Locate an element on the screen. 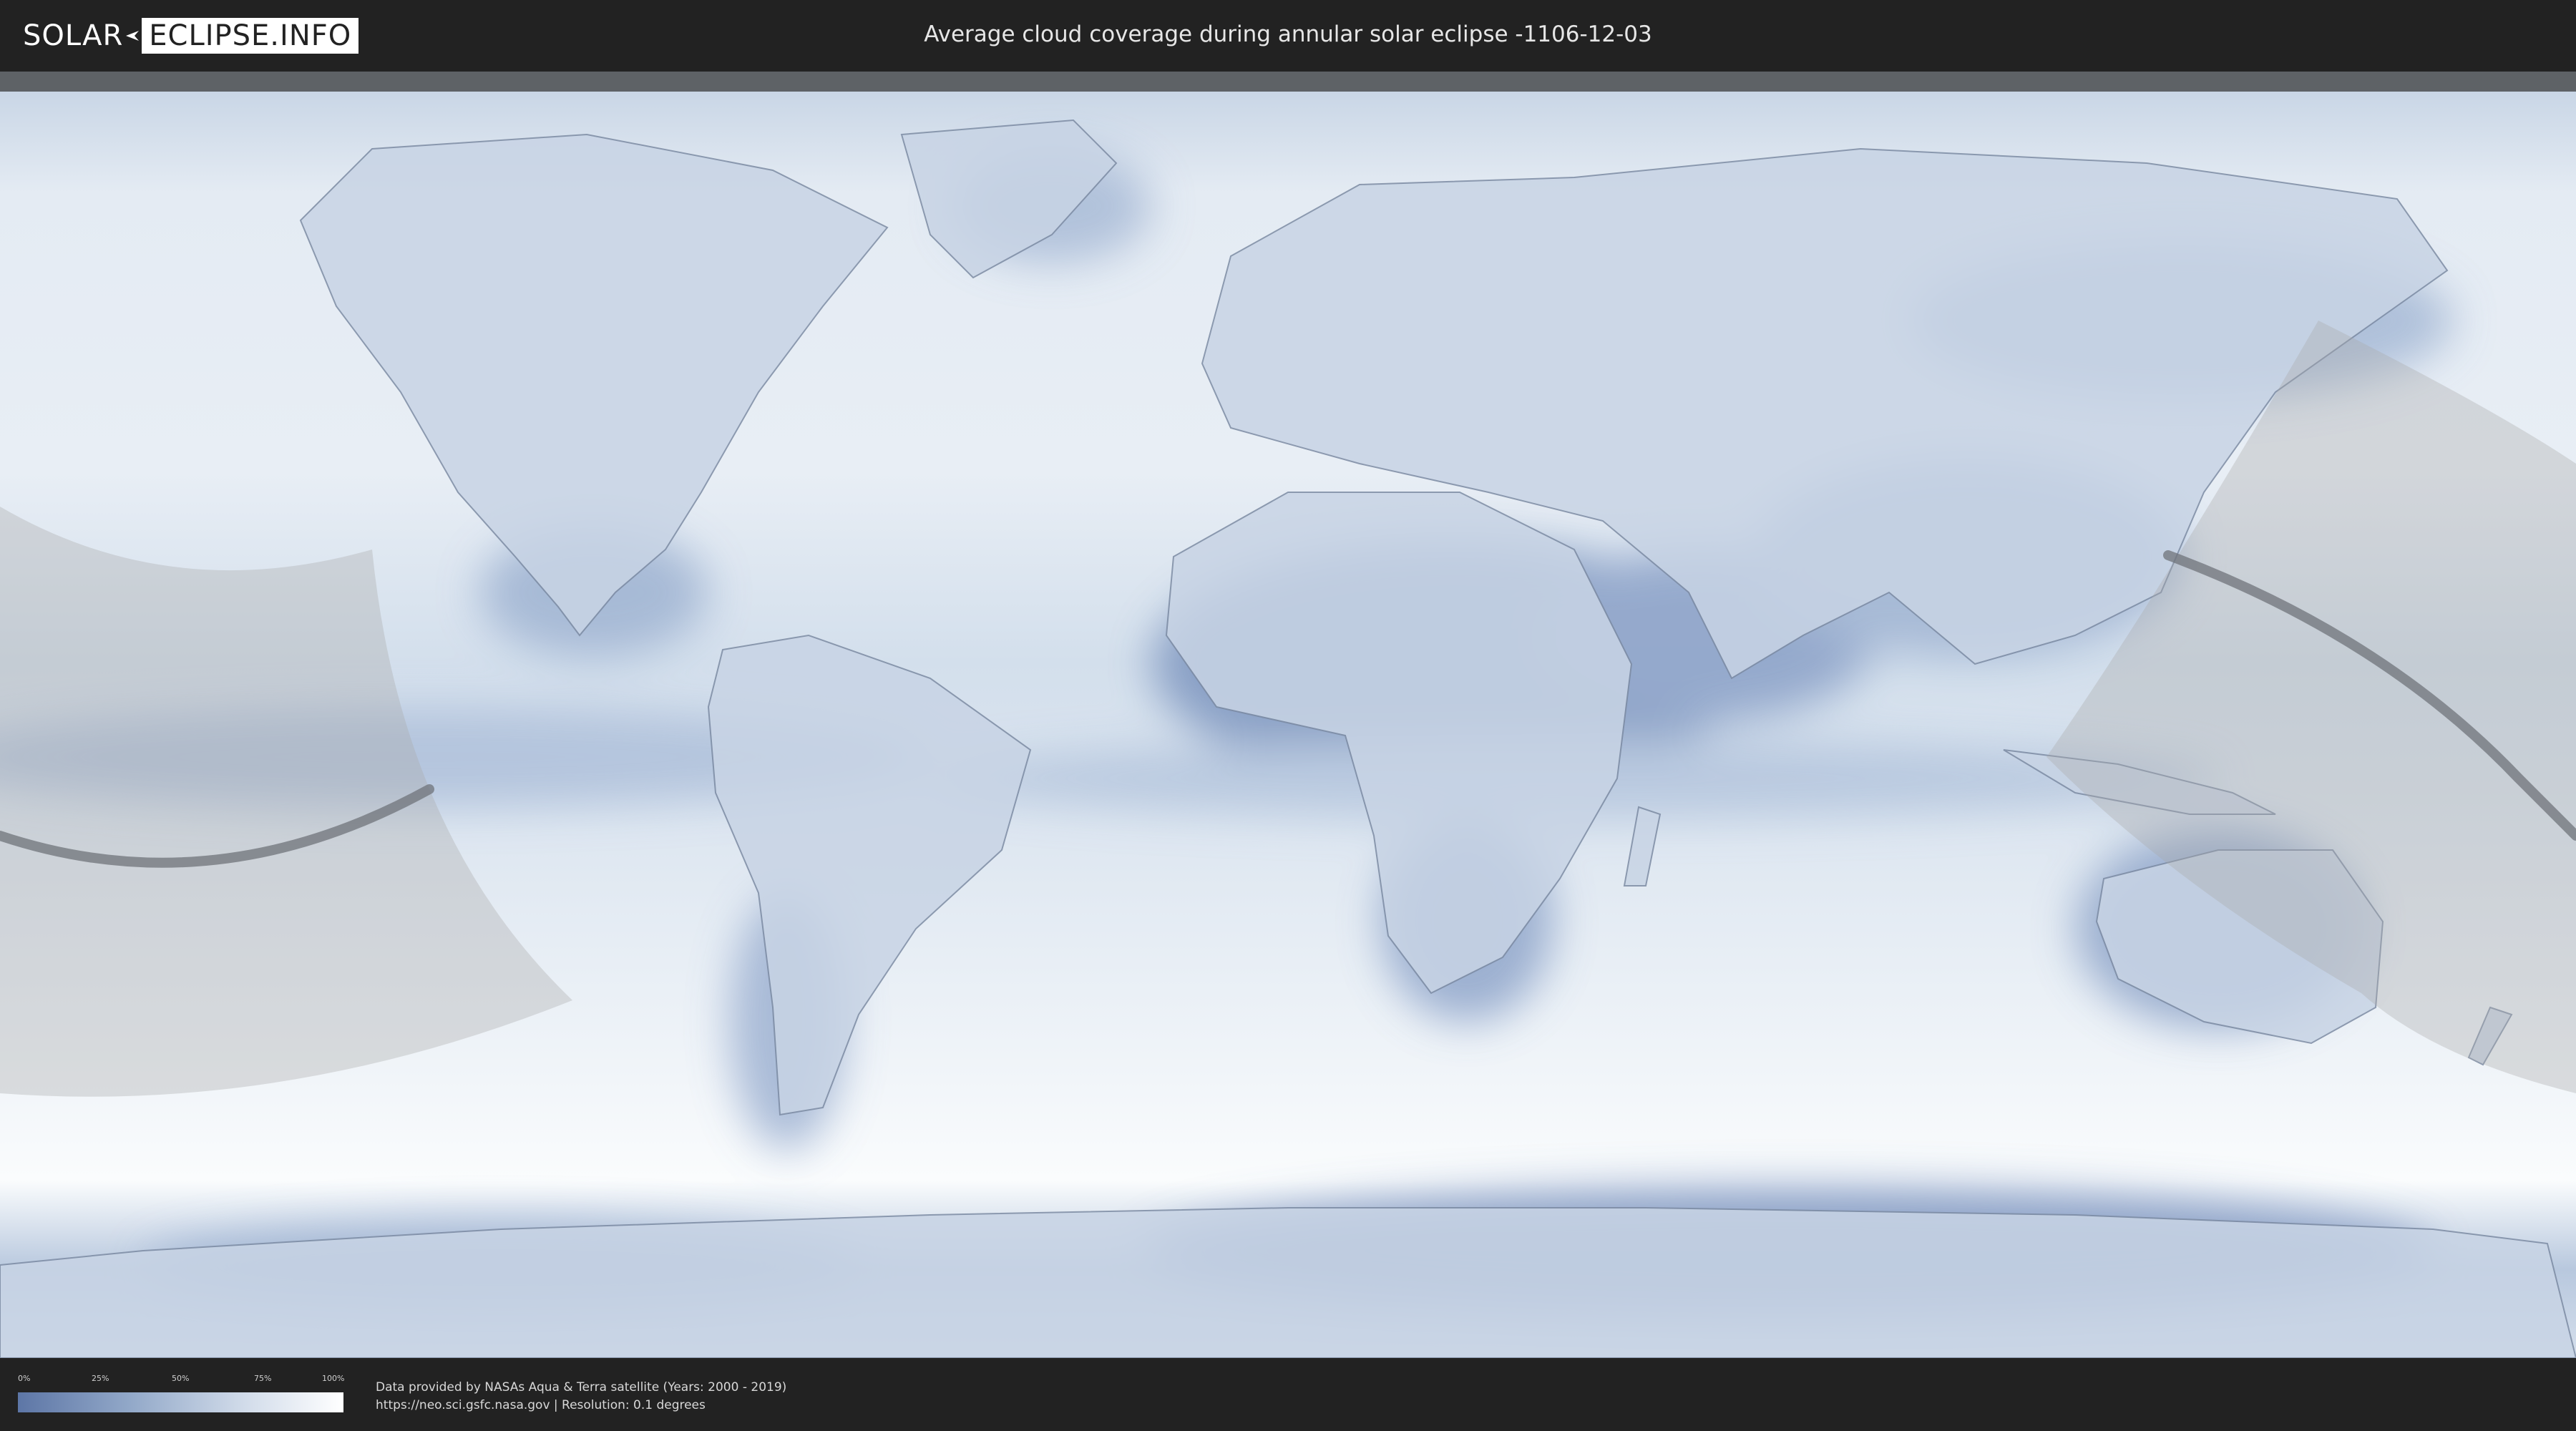 The width and height of the screenshot is (2576, 1431). legend-tick-50: 50% is located at coordinates (181, 1378).